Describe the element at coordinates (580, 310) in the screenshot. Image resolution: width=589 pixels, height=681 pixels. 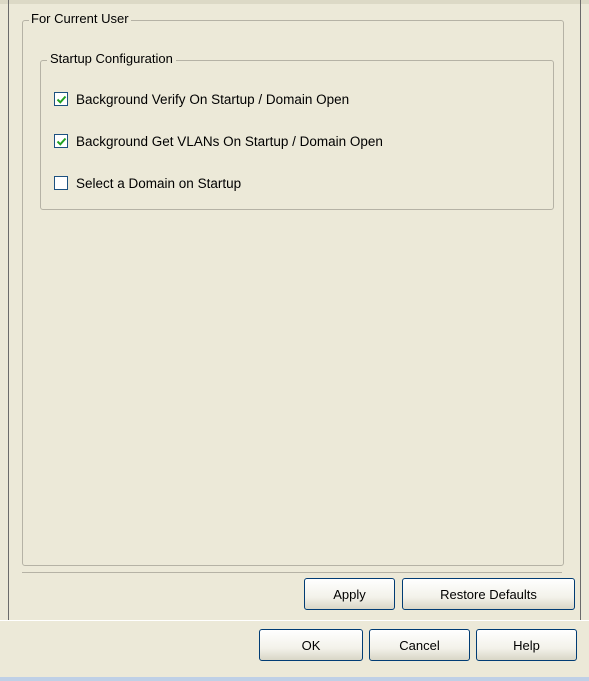
I see `right-border` at that location.